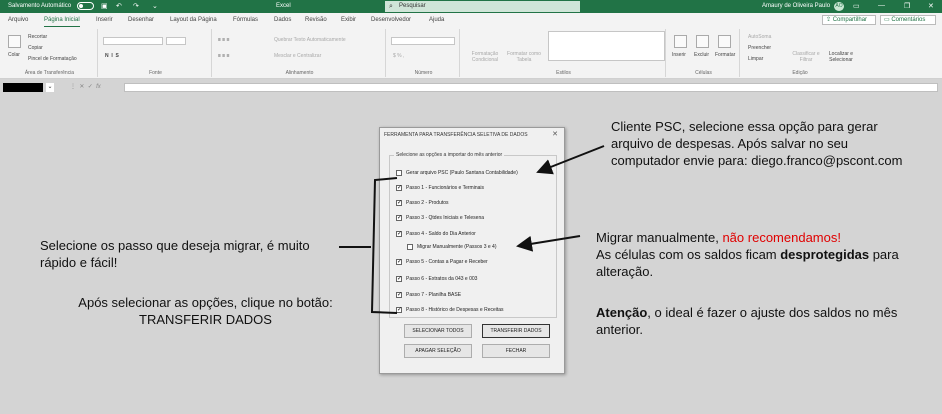 This screenshot has height=414, width=942. Describe the element at coordinates (384, 245) in the screenshot. I see `steps-bracket` at that location.